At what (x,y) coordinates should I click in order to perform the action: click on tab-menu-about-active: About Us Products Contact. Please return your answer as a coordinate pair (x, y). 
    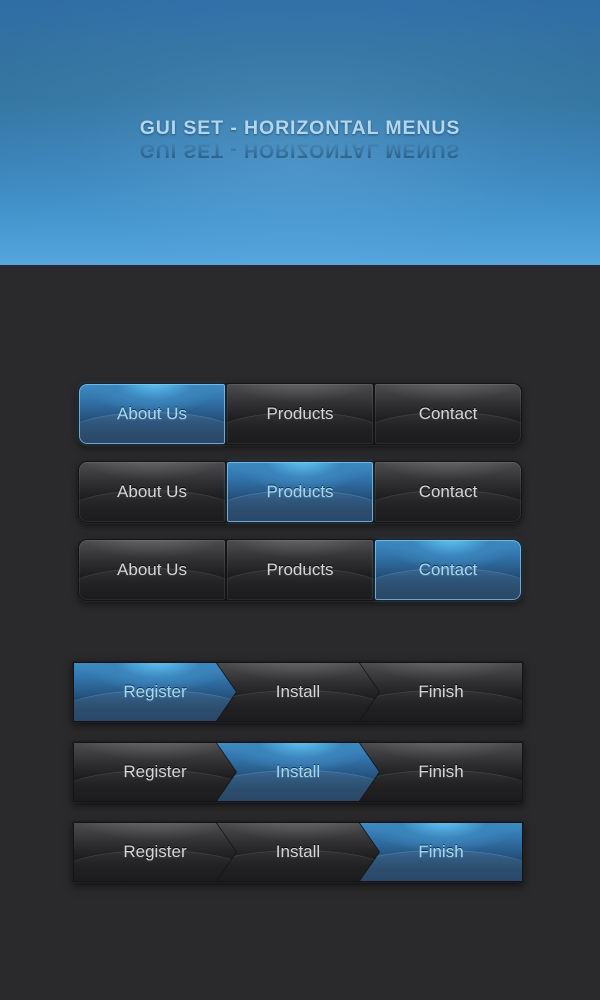
    Looking at the image, I should click on (300, 414).